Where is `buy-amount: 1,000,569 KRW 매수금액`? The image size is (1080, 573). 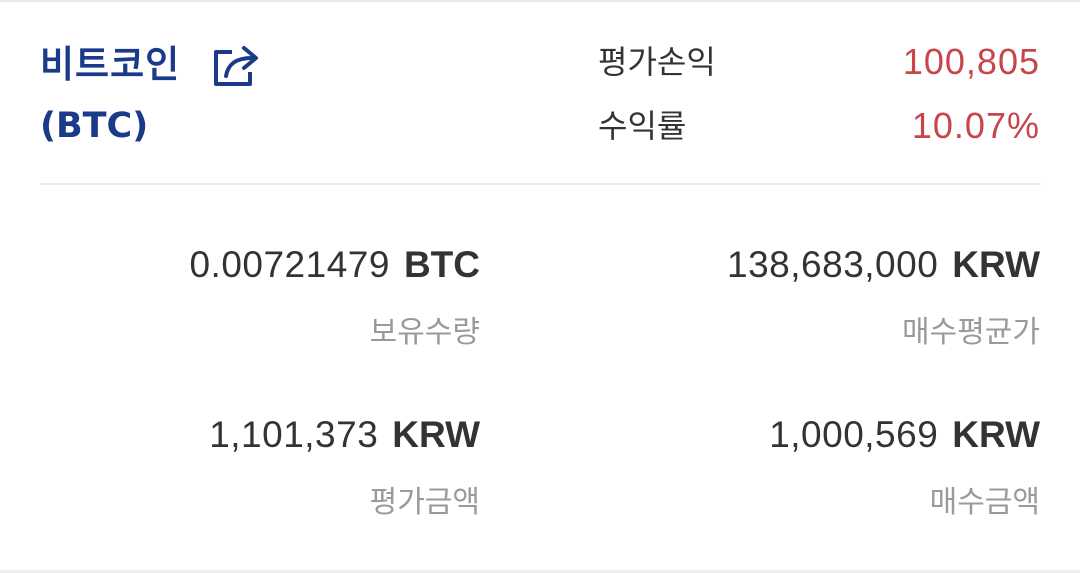
buy-amount: 1,000,569 KRW 매수금액 is located at coordinates (904, 468).